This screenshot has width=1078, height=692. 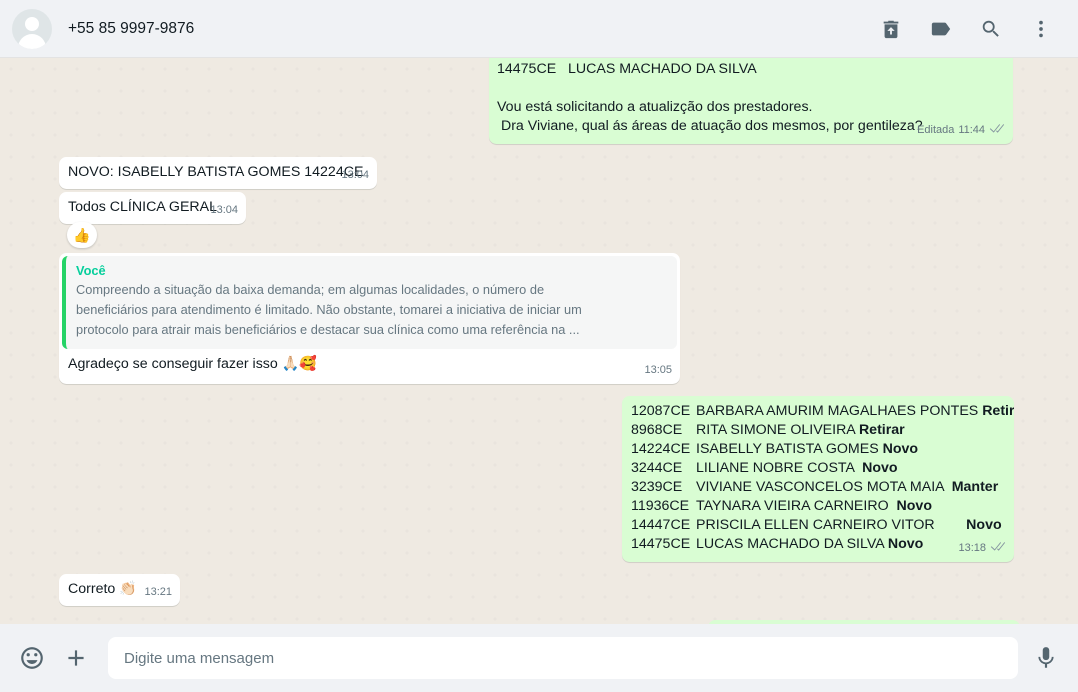 I want to click on message-text: Correto 👏🏻, so click(x=102, y=589).